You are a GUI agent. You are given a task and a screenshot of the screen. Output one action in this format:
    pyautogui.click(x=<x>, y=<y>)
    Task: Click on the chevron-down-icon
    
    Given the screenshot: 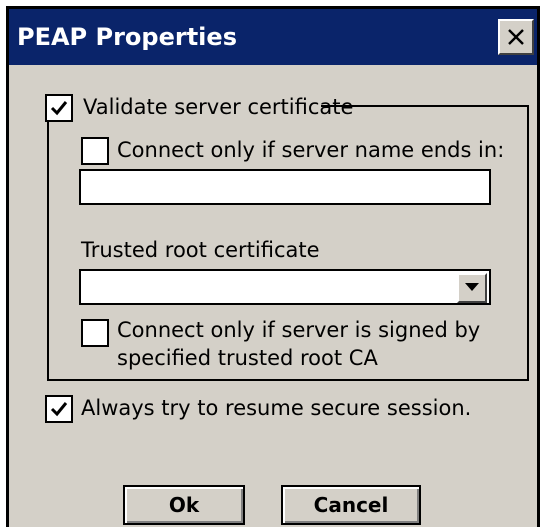 What is the action you would take?
    pyautogui.click(x=472, y=287)
    